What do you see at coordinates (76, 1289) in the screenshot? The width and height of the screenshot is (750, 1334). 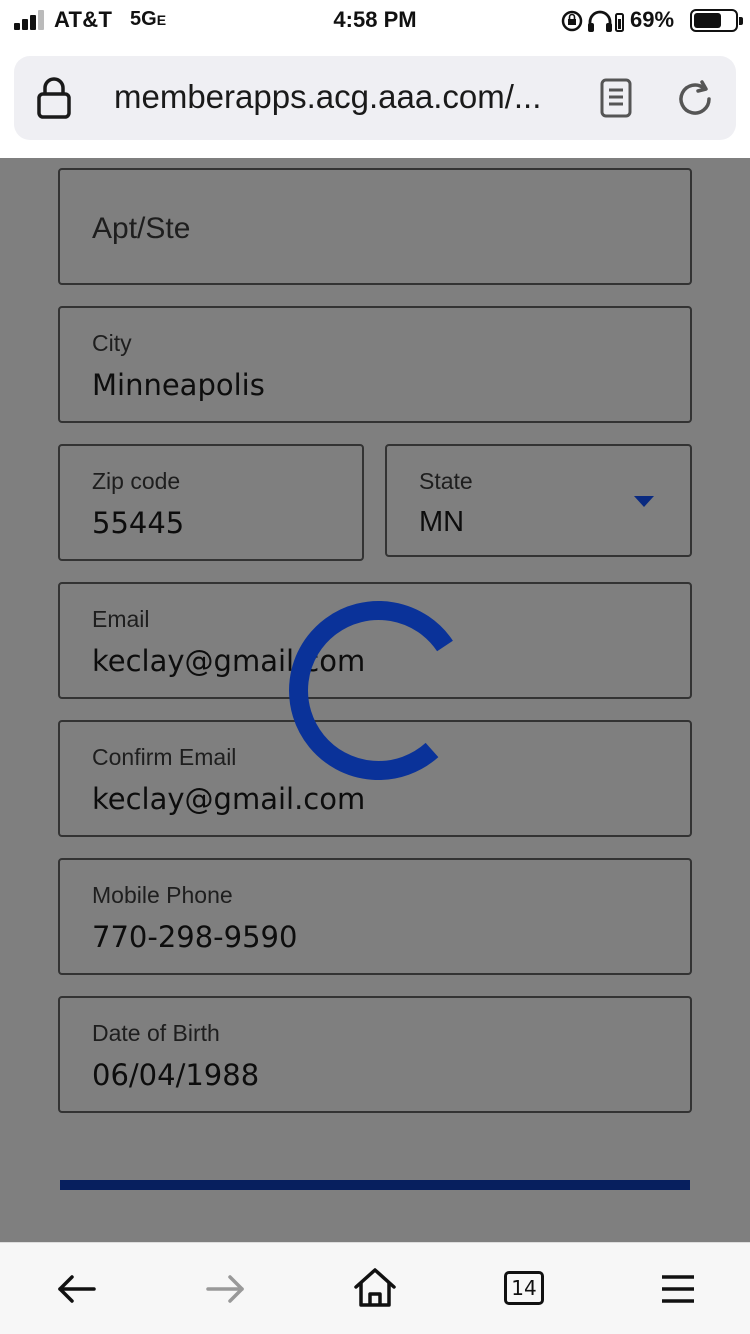 I see `back-arrow-icon` at bounding box center [76, 1289].